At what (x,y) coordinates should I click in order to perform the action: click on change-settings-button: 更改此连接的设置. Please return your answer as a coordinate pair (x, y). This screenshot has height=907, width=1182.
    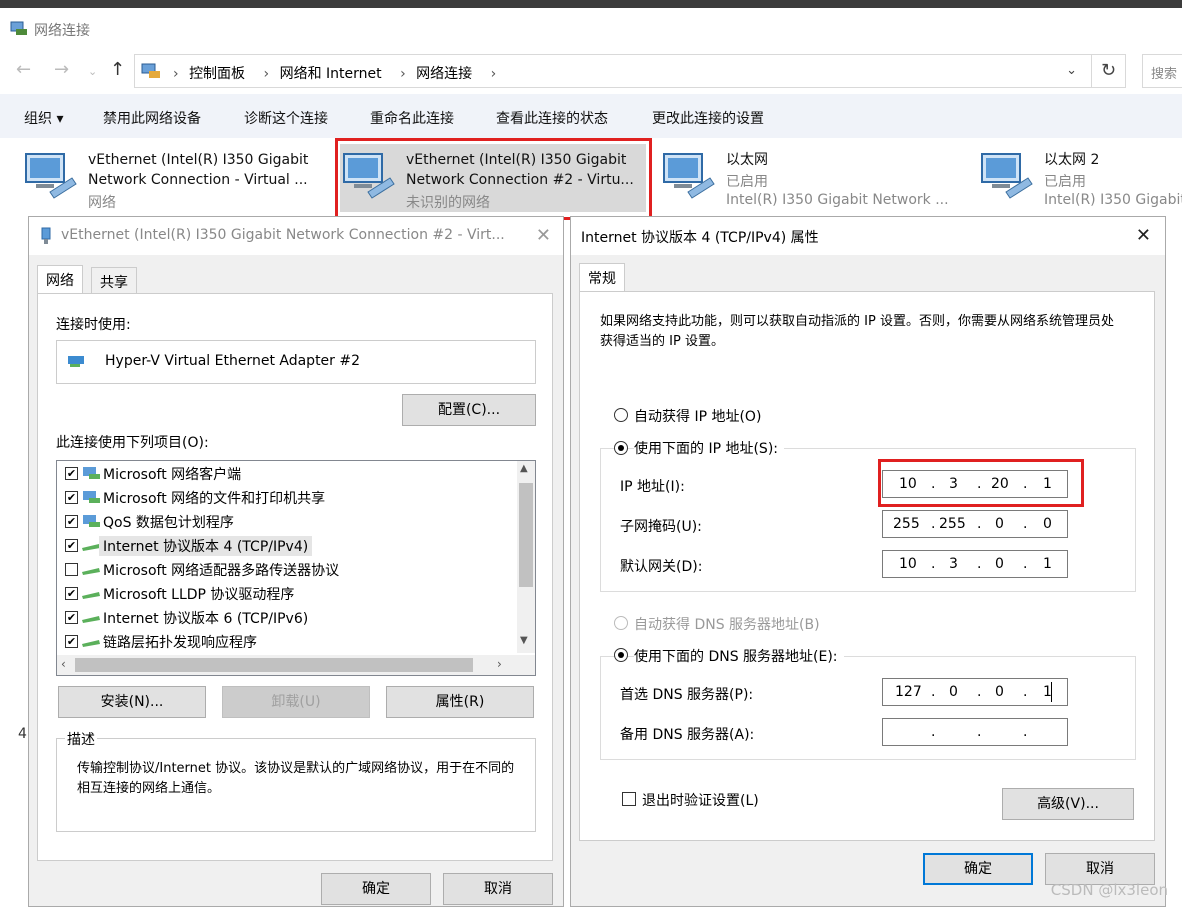
    Looking at the image, I should click on (708, 118).